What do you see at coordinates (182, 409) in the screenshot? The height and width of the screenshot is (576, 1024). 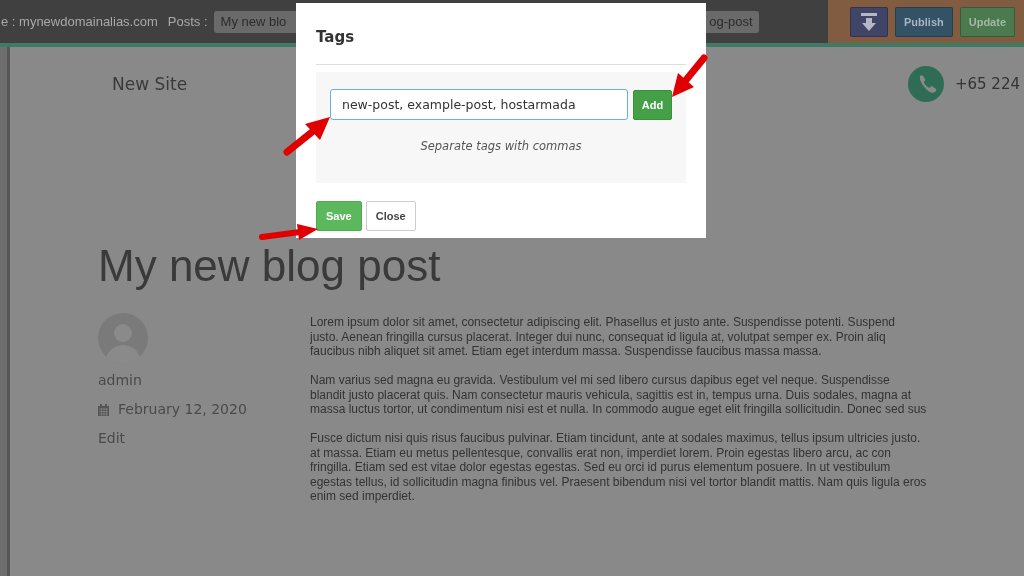 I see `post-date: February 12, 2020` at bounding box center [182, 409].